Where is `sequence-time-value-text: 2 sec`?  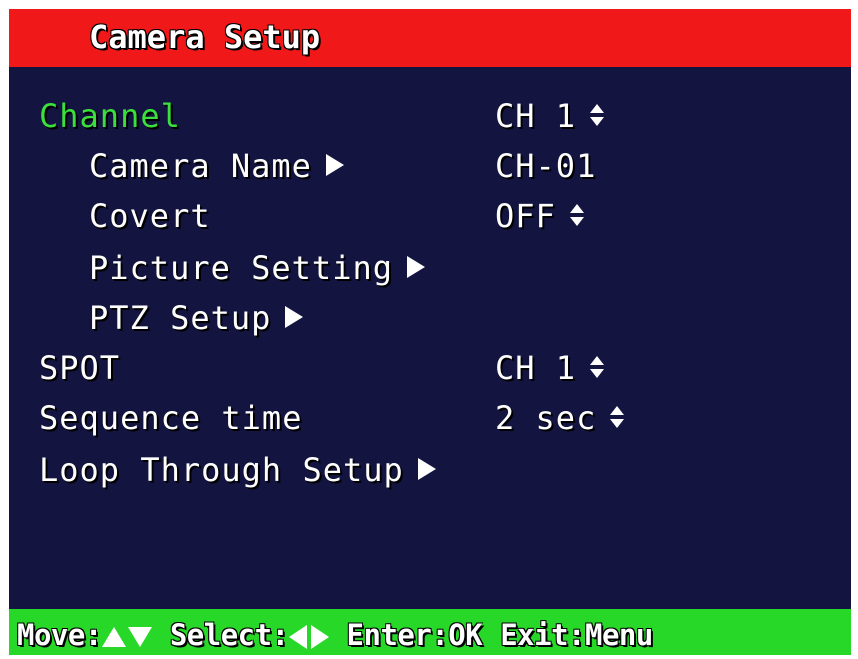 sequence-time-value-text: 2 sec is located at coordinates (546, 418).